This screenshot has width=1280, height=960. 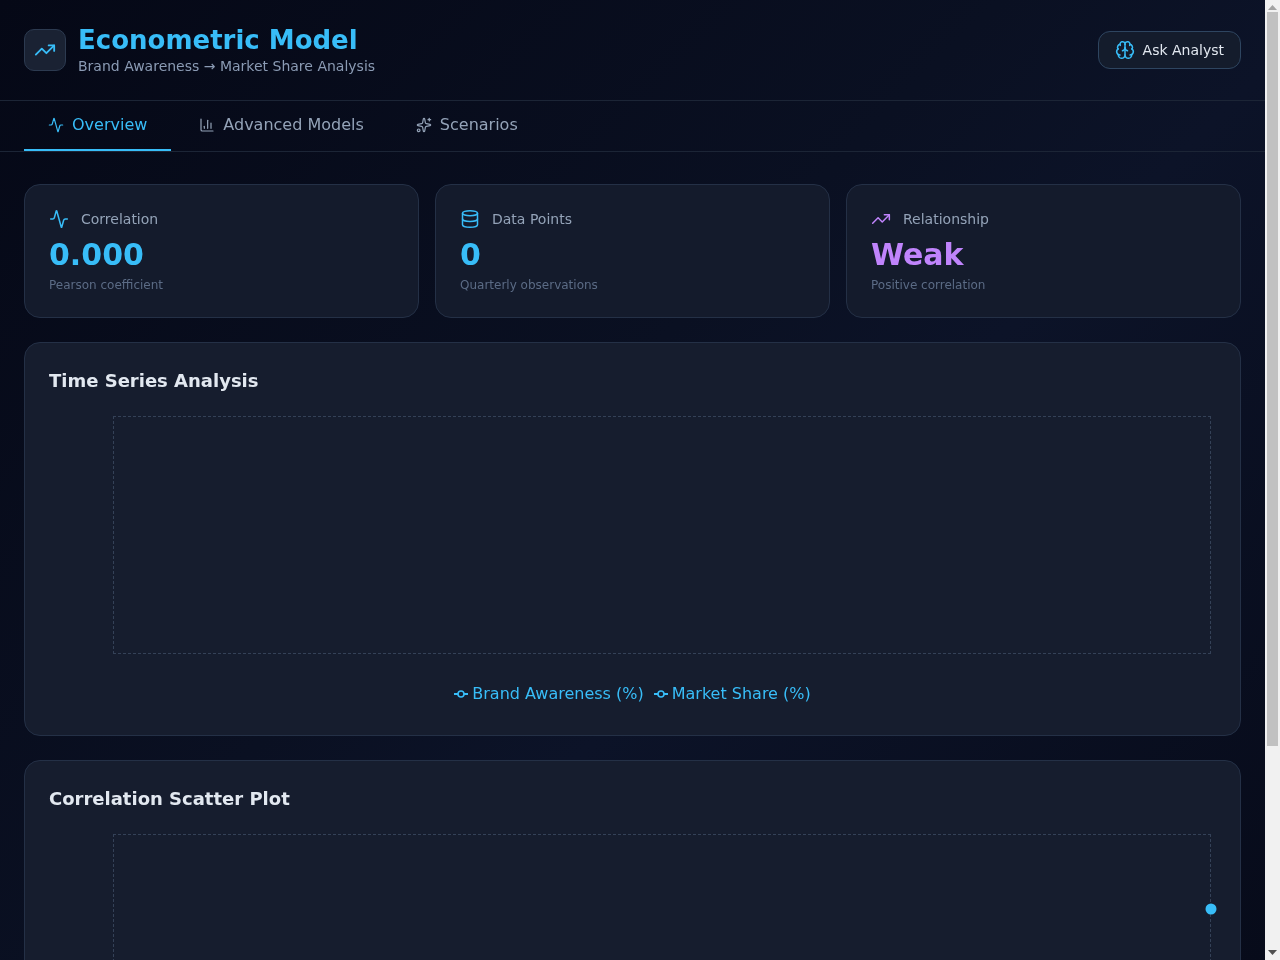 I want to click on scrollbar-thumb, so click(x=1272, y=379).